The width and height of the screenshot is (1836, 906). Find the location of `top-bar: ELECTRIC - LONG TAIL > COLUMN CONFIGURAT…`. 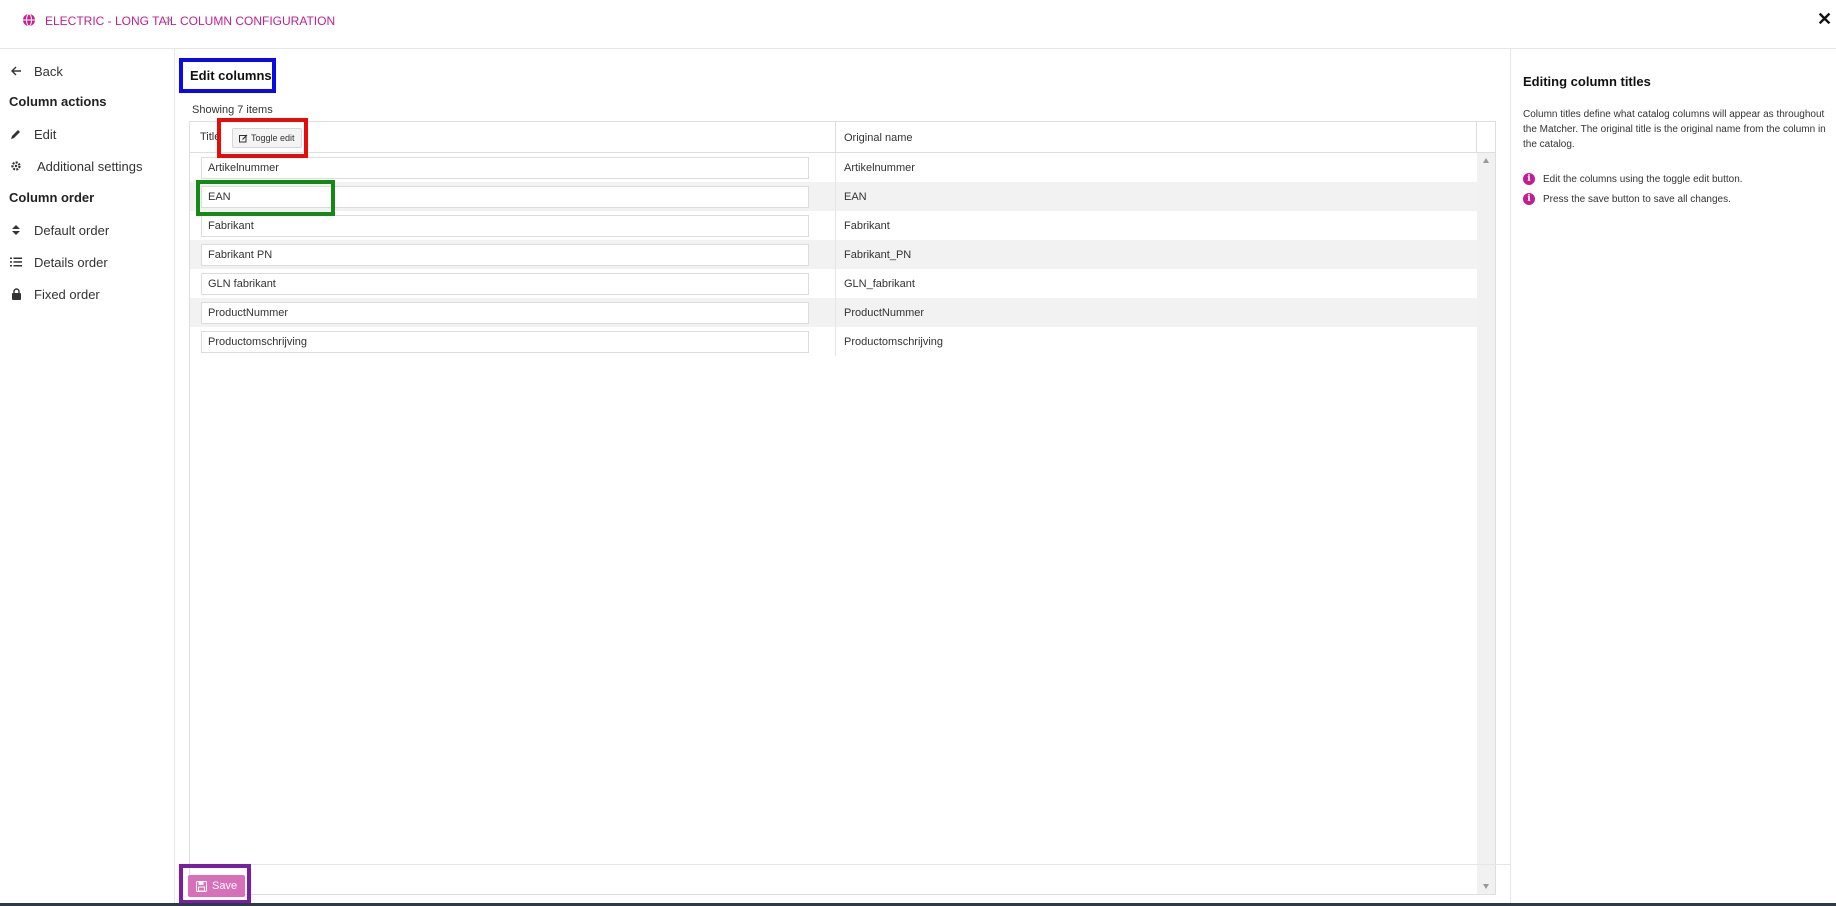

top-bar: ELECTRIC - LONG TAIL > COLUMN CONFIGURAT… is located at coordinates (918, 24).